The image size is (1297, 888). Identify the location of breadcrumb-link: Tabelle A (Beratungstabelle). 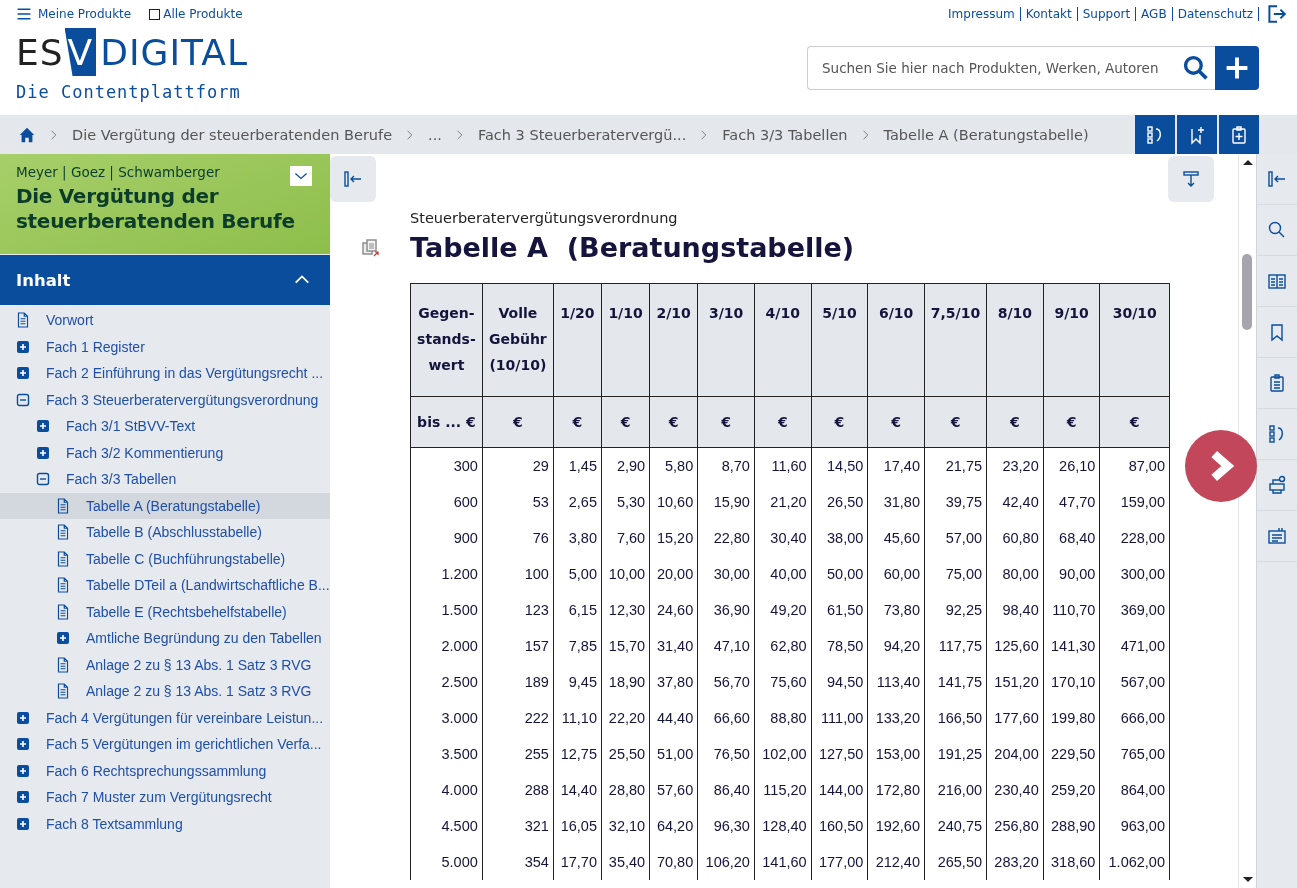
(986, 134).